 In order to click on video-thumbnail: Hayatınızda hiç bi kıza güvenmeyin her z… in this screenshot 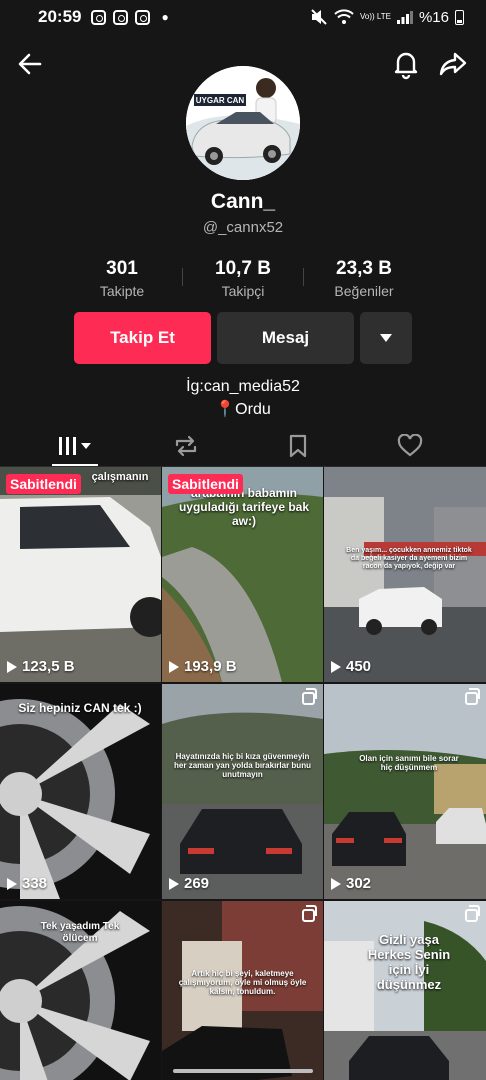, I will do `click(242, 791)`.